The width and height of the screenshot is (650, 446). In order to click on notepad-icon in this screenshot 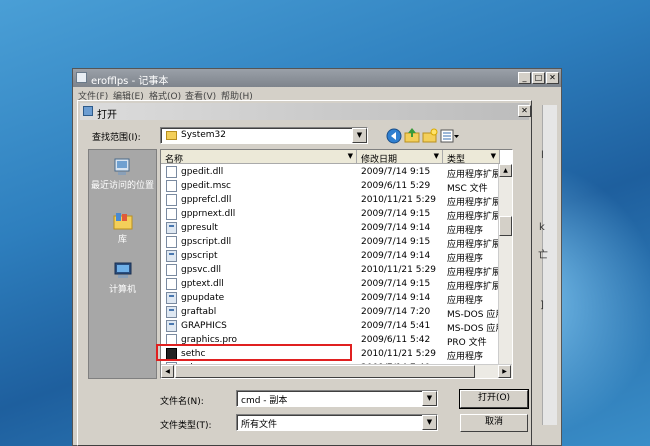, I will do `click(81, 77)`.